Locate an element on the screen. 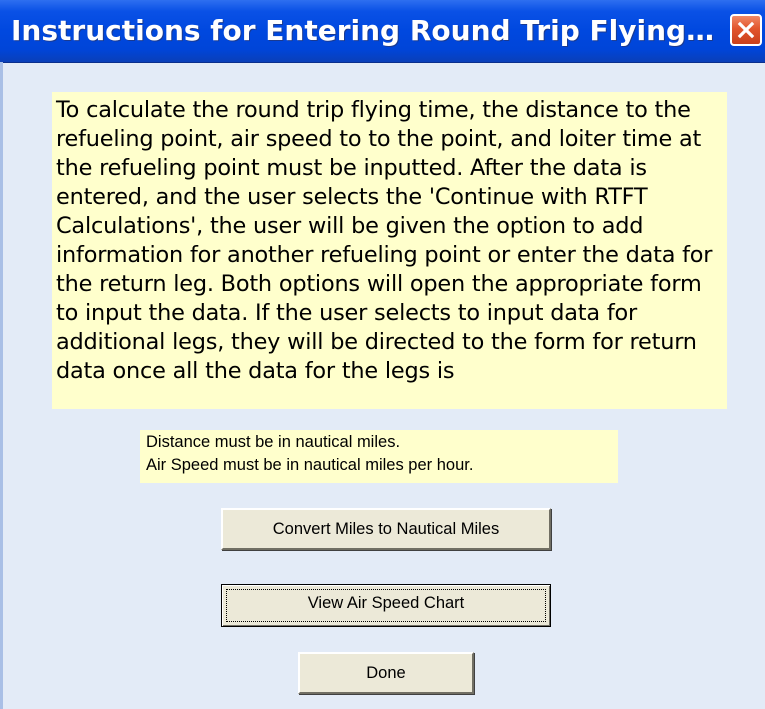 Image resolution: width=765 pixels, height=709 pixels. close-button is located at coordinates (746, 30).